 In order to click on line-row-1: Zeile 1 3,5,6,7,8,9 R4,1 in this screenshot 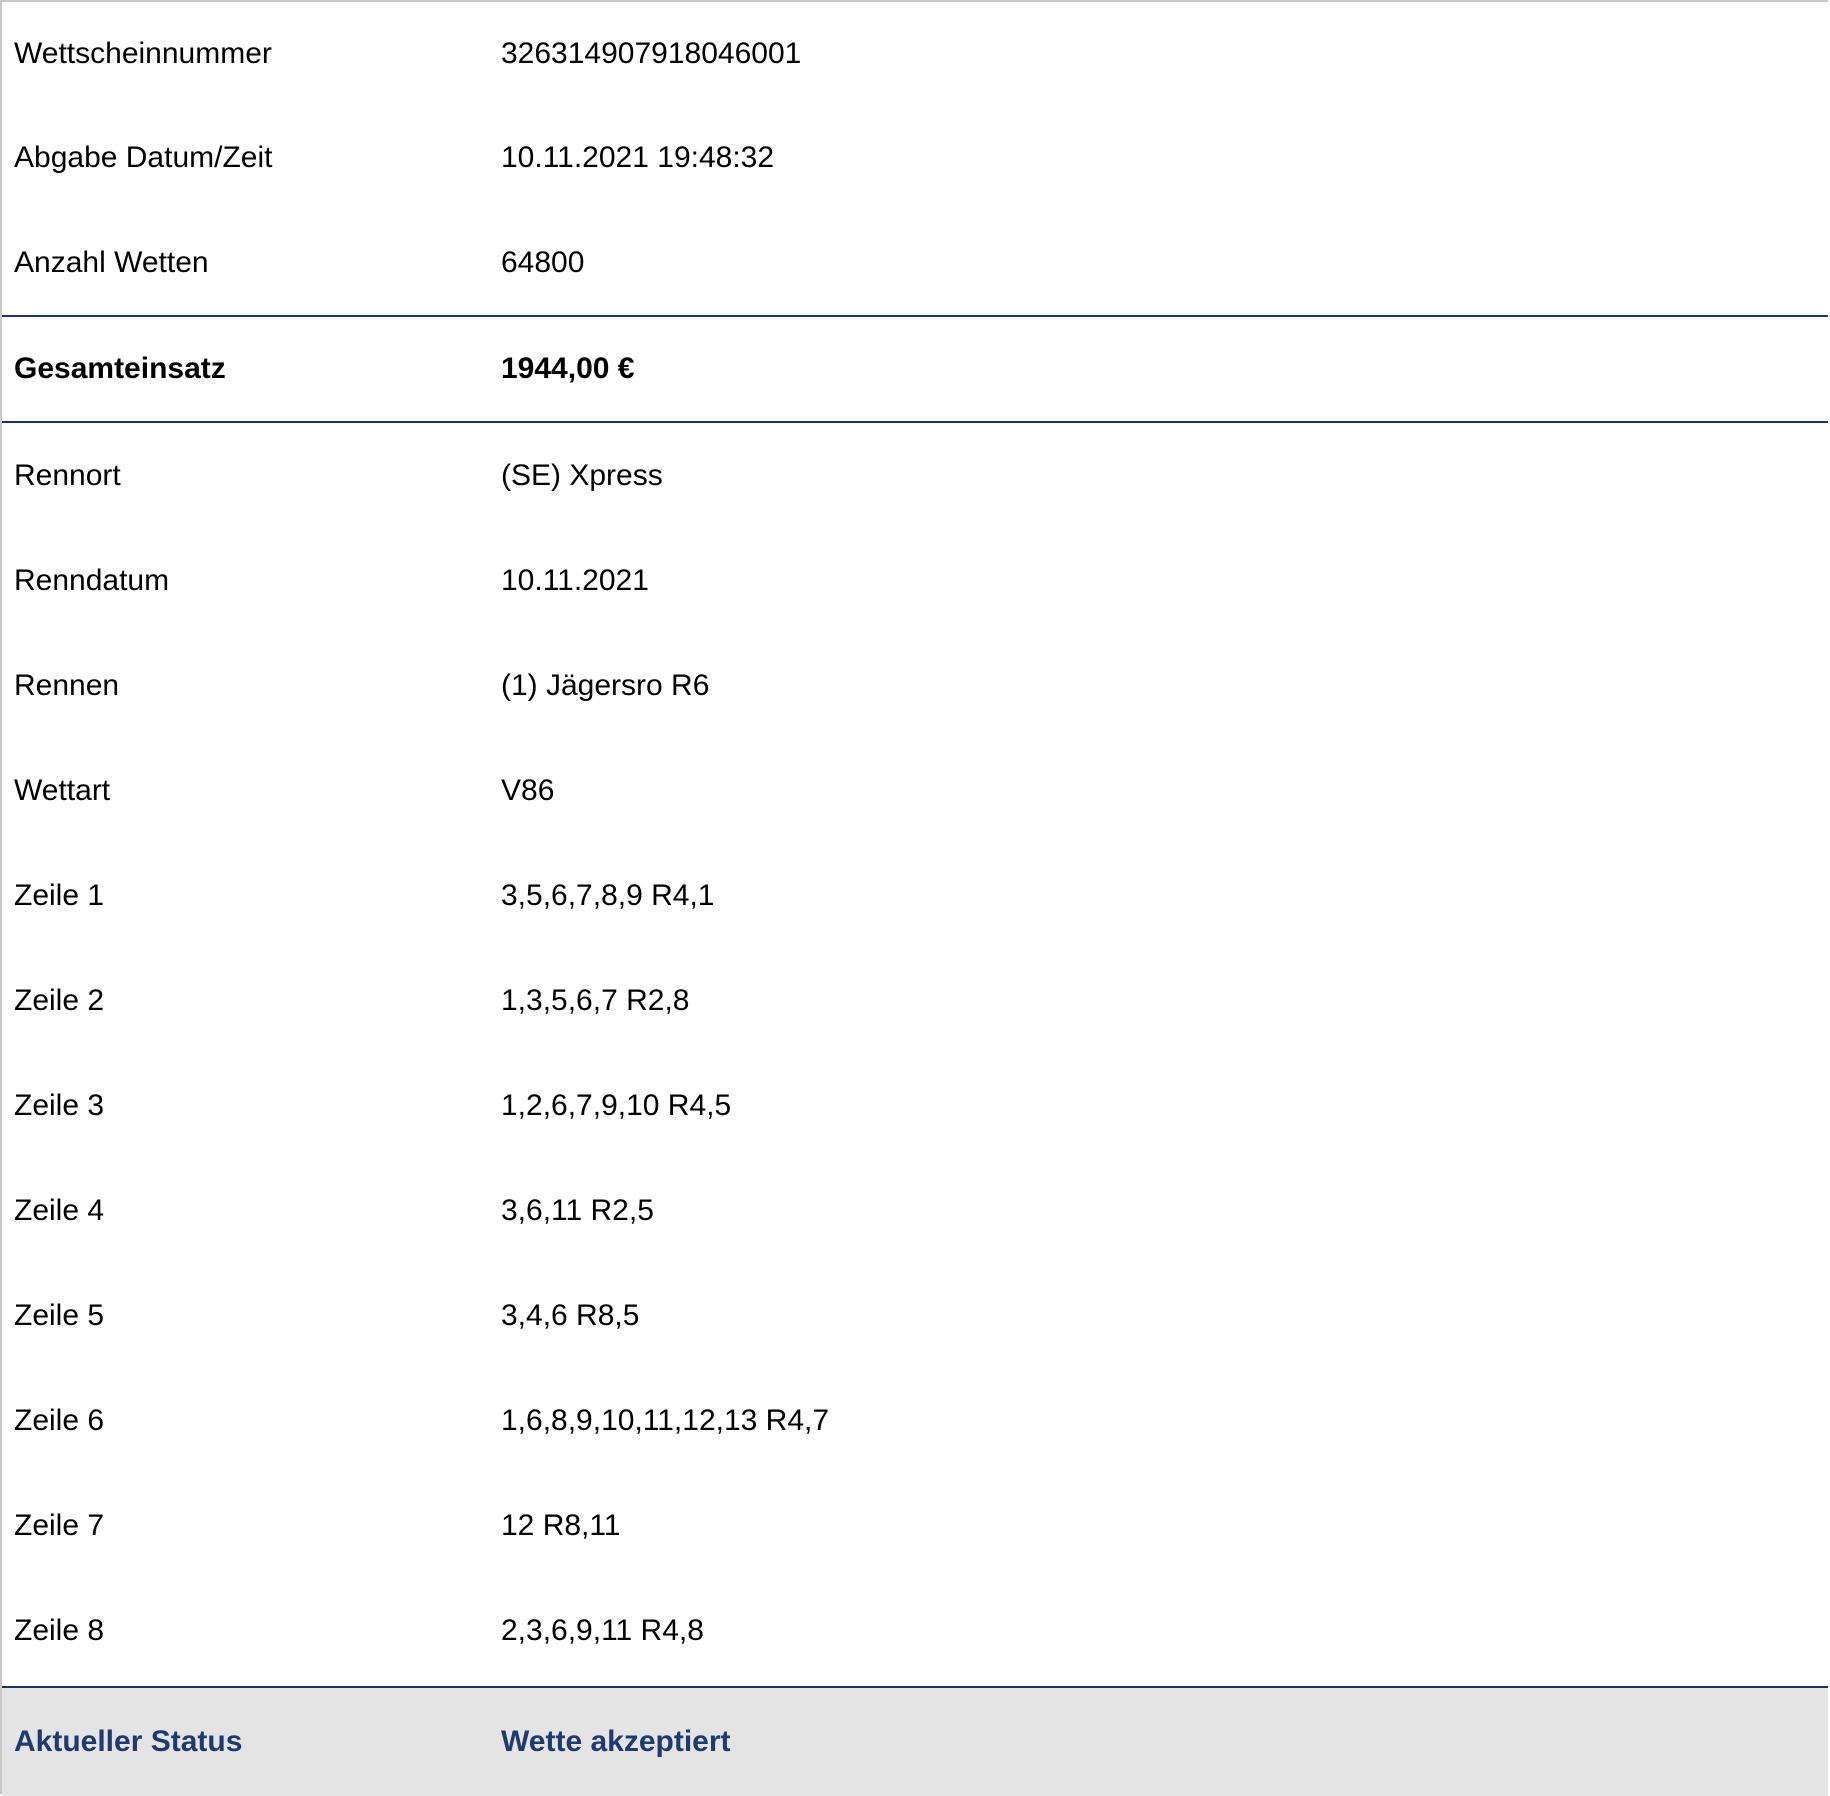, I will do `click(915, 895)`.